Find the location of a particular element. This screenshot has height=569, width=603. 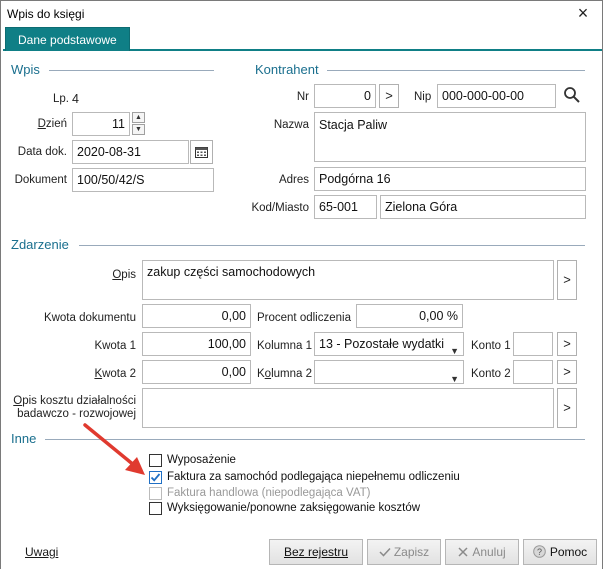

nr-label: Nr is located at coordinates (302, 97).